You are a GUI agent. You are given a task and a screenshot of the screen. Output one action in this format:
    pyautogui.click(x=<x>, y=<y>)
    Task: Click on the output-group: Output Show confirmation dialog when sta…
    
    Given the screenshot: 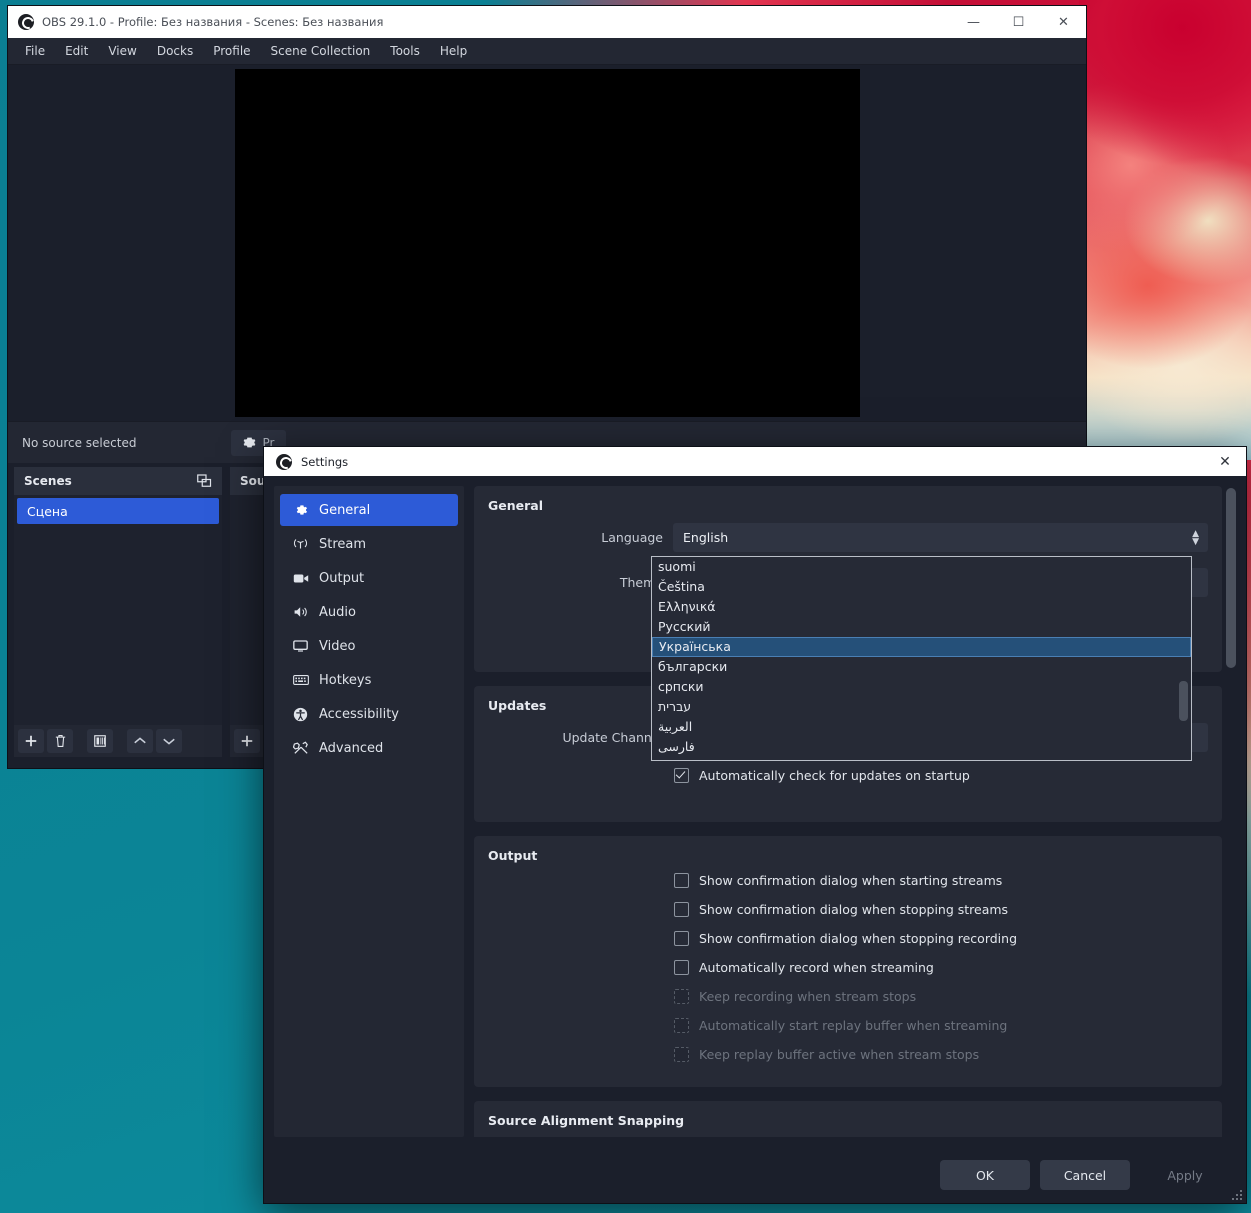 What is the action you would take?
    pyautogui.click(x=848, y=961)
    